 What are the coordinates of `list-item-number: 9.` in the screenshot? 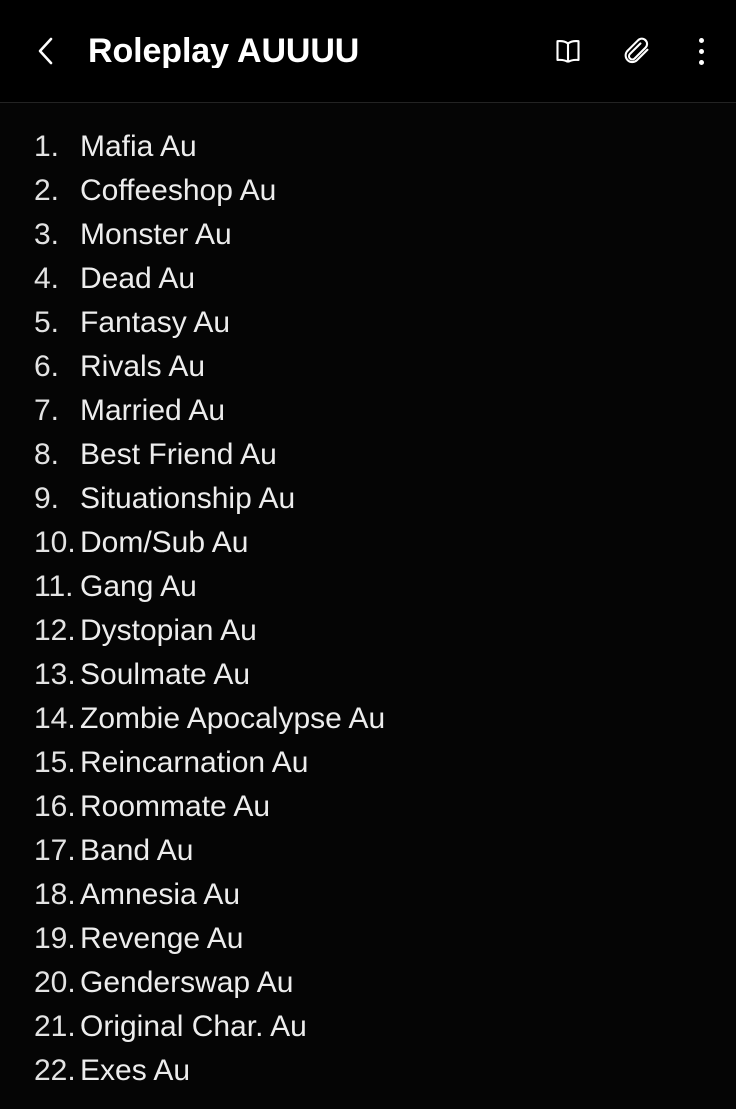 It's located at (47, 498).